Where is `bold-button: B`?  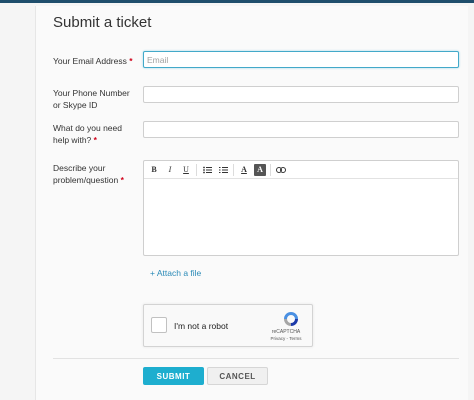
bold-button: B is located at coordinates (154, 170).